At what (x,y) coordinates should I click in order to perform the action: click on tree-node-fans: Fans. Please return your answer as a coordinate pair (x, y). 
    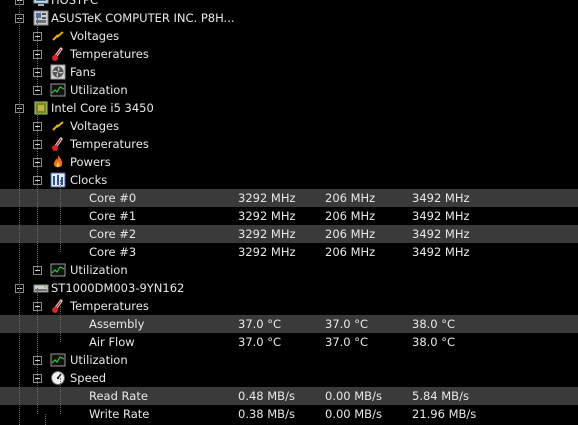
    Looking at the image, I should click on (289, 72).